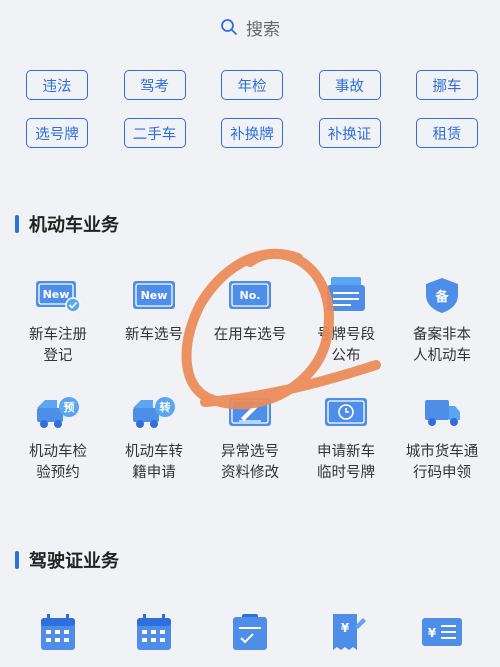 The image size is (500, 667). I want to click on service-label: 申请新车 临时号牌, so click(346, 462).